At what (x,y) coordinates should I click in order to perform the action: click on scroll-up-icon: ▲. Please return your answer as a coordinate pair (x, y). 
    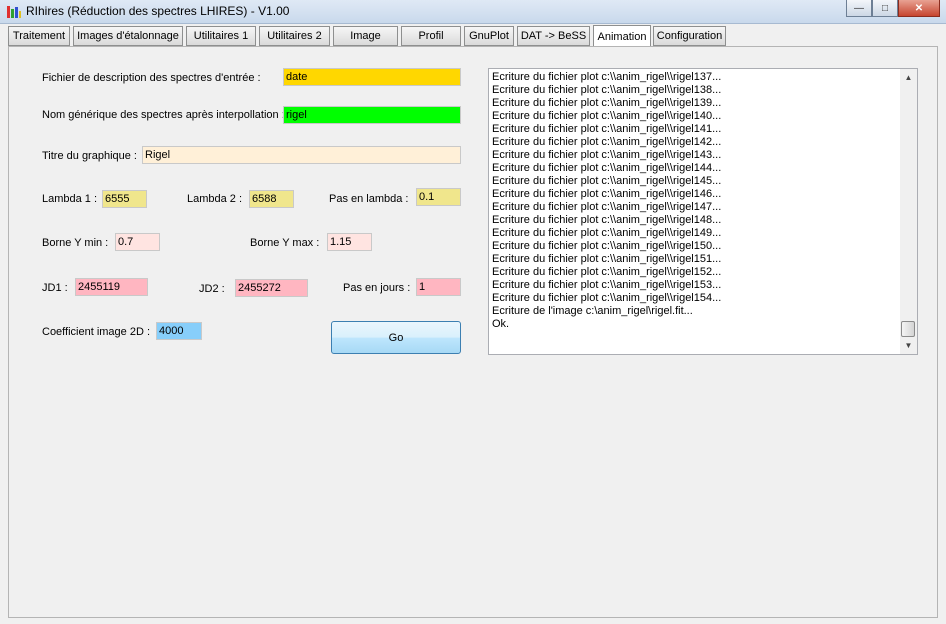
    Looking at the image, I should click on (908, 77).